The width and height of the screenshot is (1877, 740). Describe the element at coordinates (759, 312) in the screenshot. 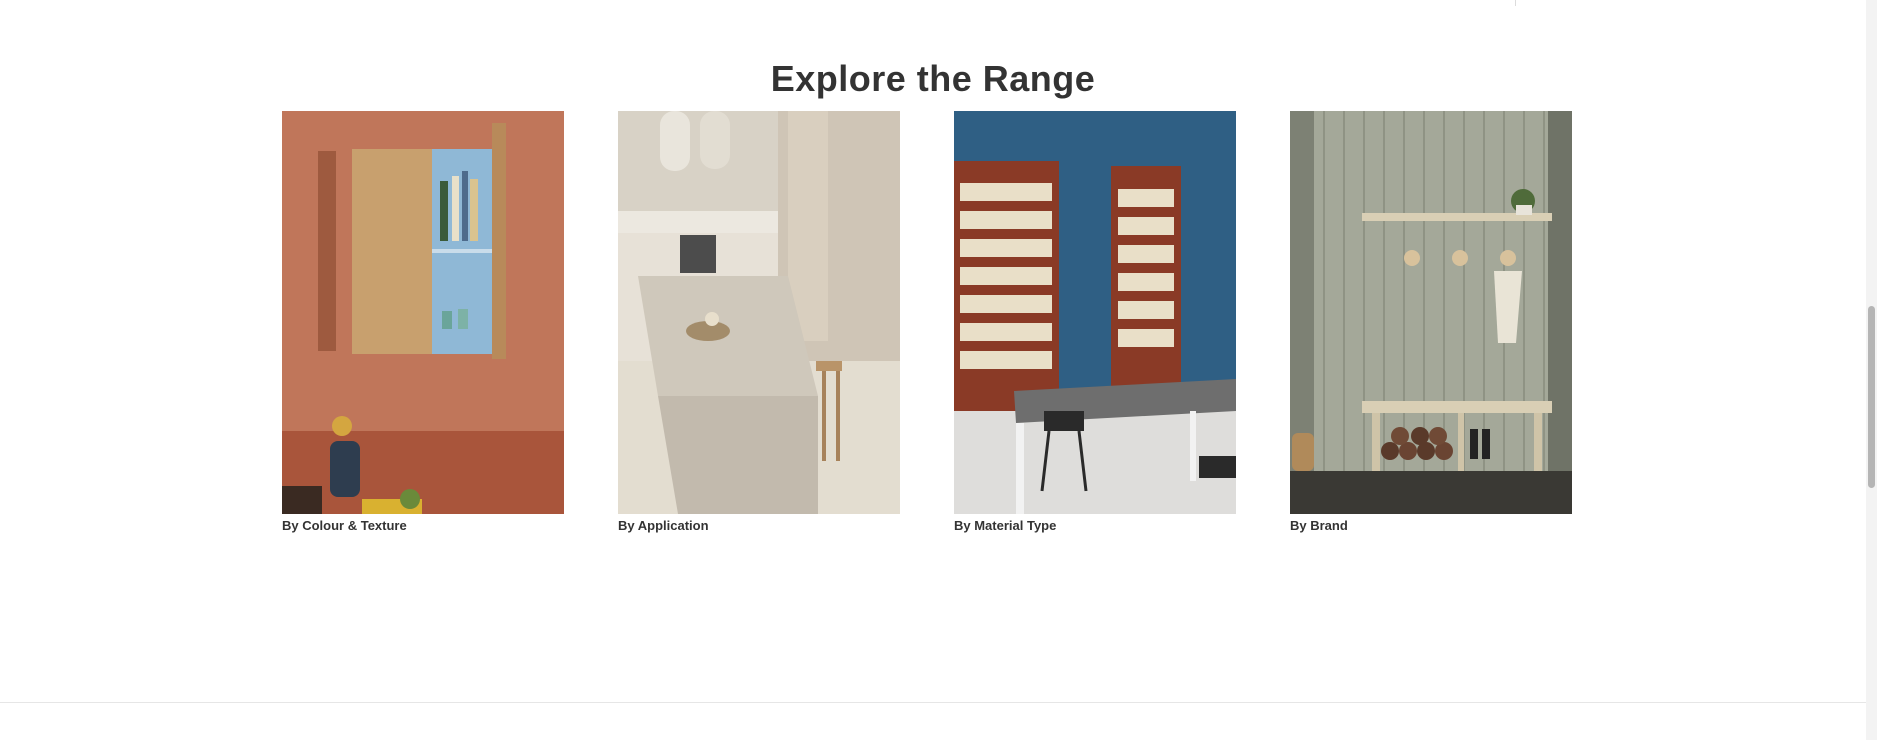

I see `kitchen-island-neutral-image` at that location.